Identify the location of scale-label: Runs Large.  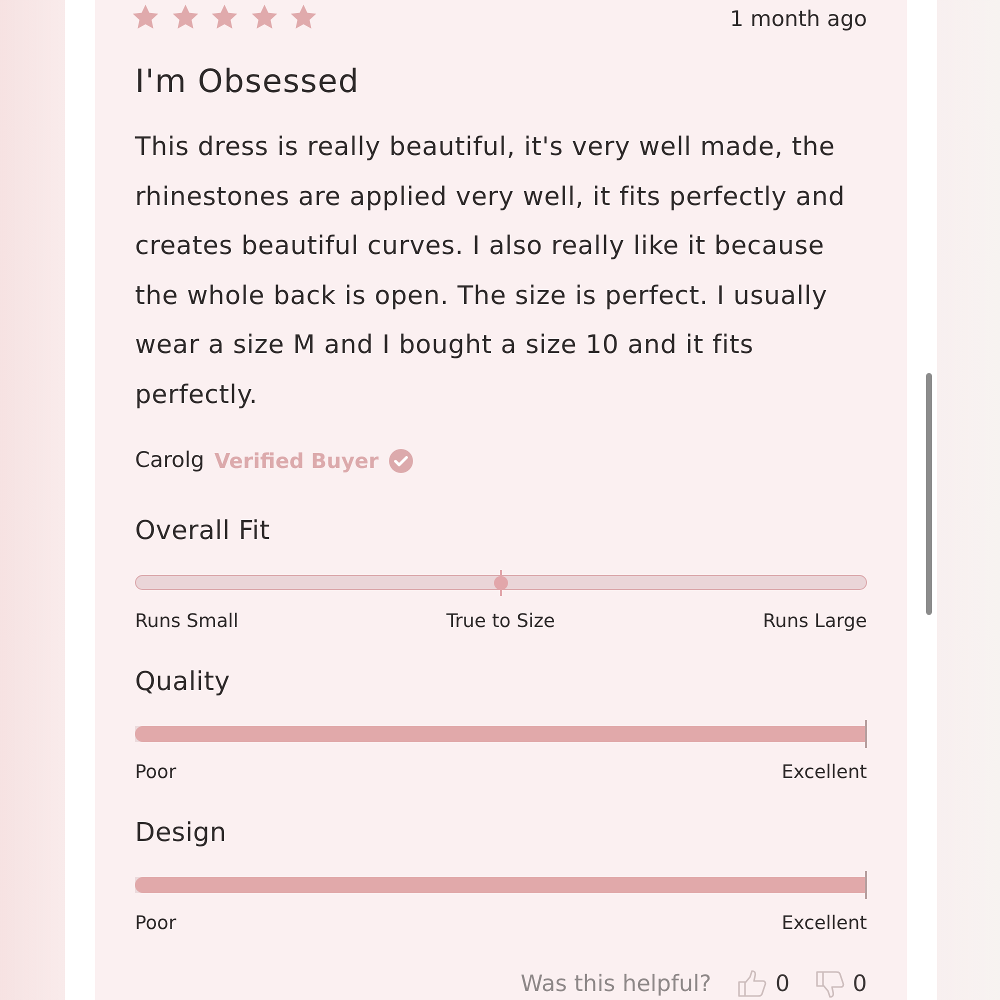
(814, 622).